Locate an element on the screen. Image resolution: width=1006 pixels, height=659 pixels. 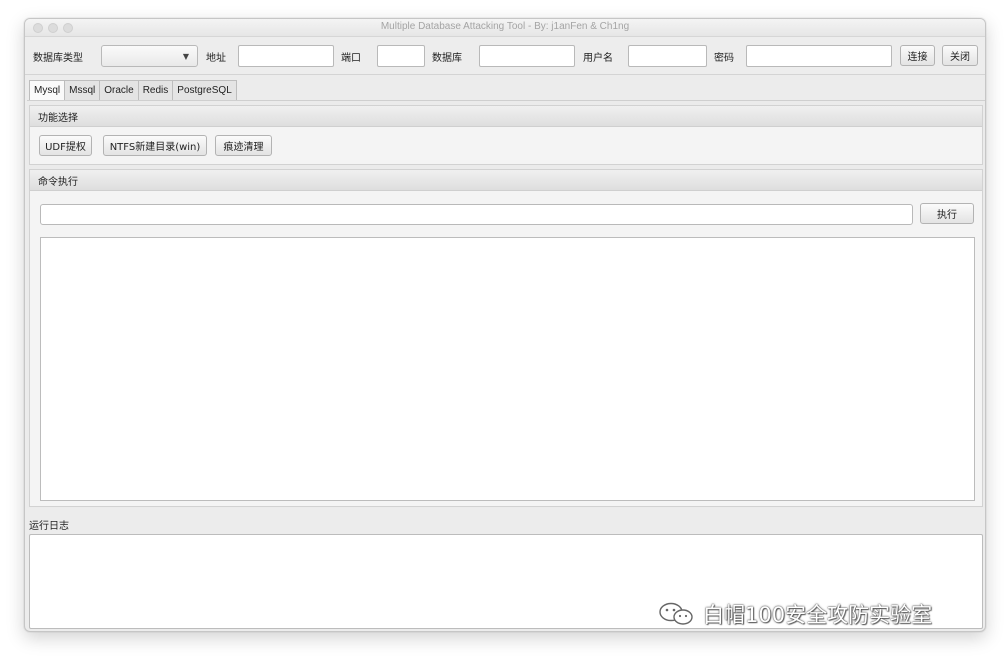
port-label: 端口 is located at coordinates (351, 58).